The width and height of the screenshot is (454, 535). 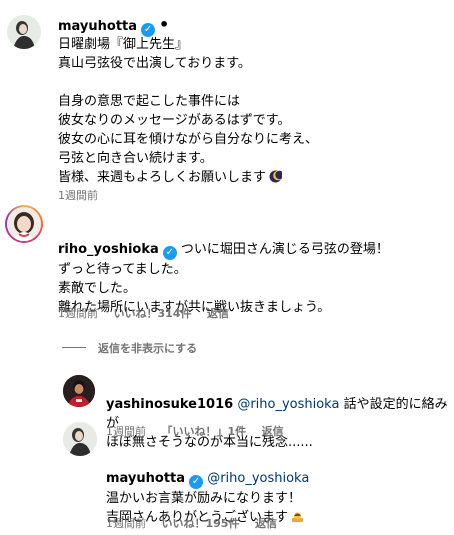 I want to click on reply-username: yashinosuke1016, so click(x=169, y=404).